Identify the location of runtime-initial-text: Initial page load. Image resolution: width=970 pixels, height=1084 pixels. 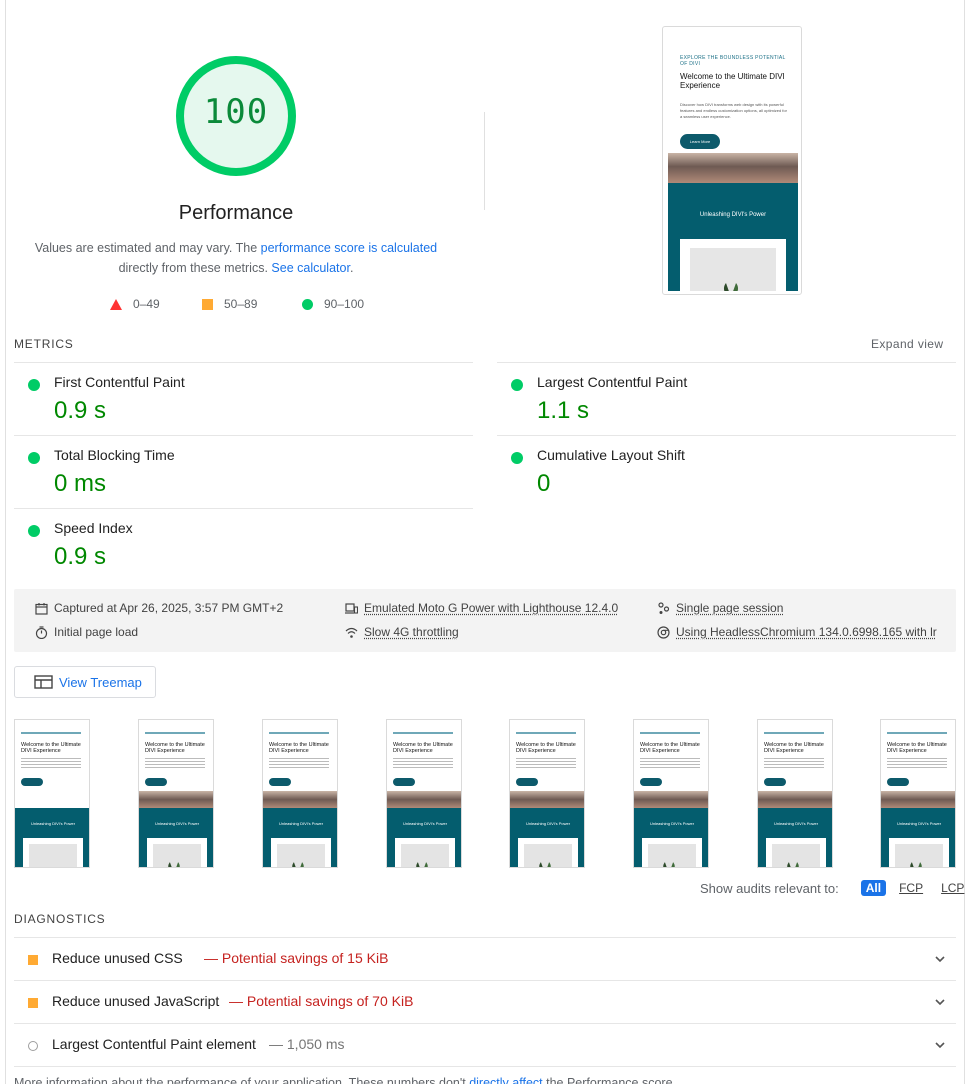
(96, 632).